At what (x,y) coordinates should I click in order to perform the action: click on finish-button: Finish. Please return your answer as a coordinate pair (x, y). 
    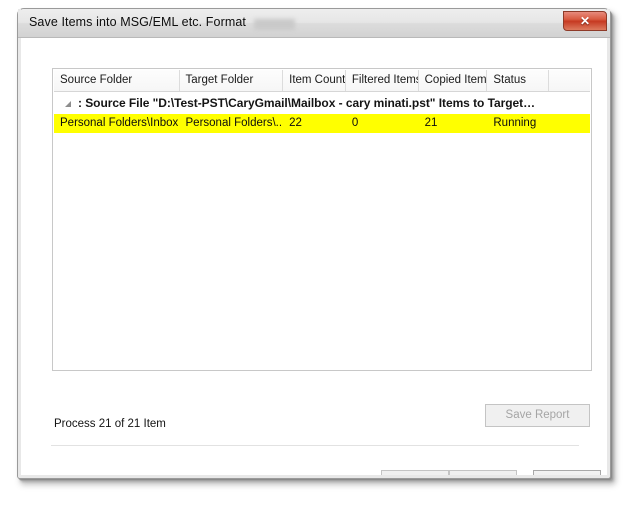
    Looking at the image, I should click on (483, 472).